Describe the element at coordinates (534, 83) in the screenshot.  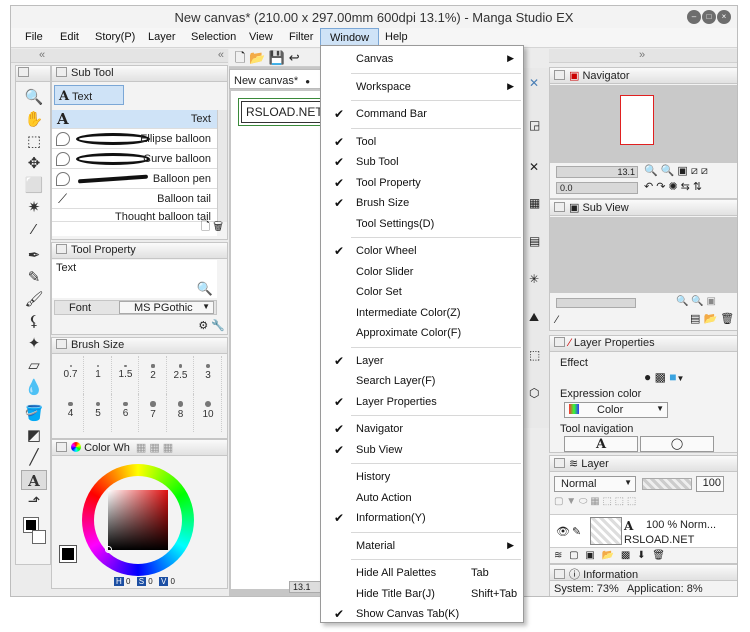
I see `palette-icon-1: ✕` at that location.